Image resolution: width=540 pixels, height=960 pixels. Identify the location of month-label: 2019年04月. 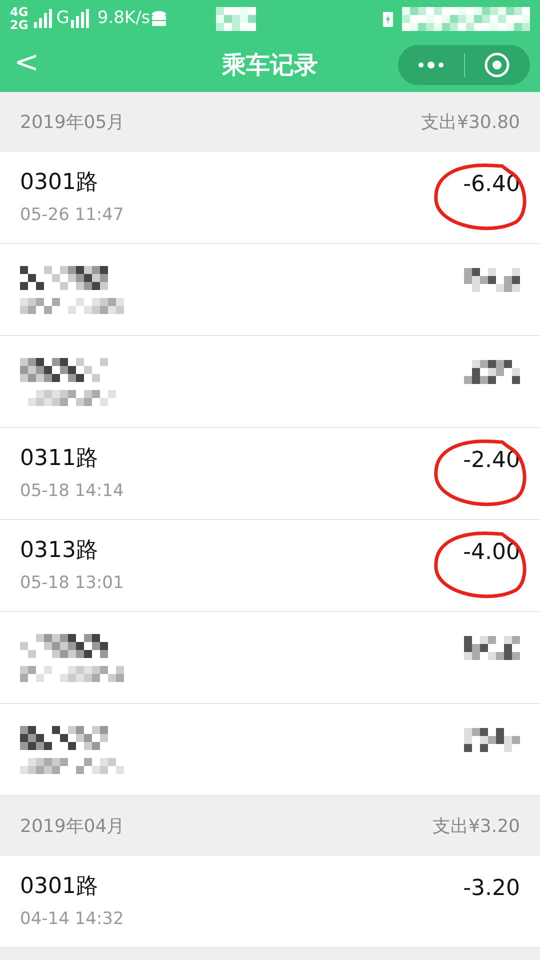
(72, 826).